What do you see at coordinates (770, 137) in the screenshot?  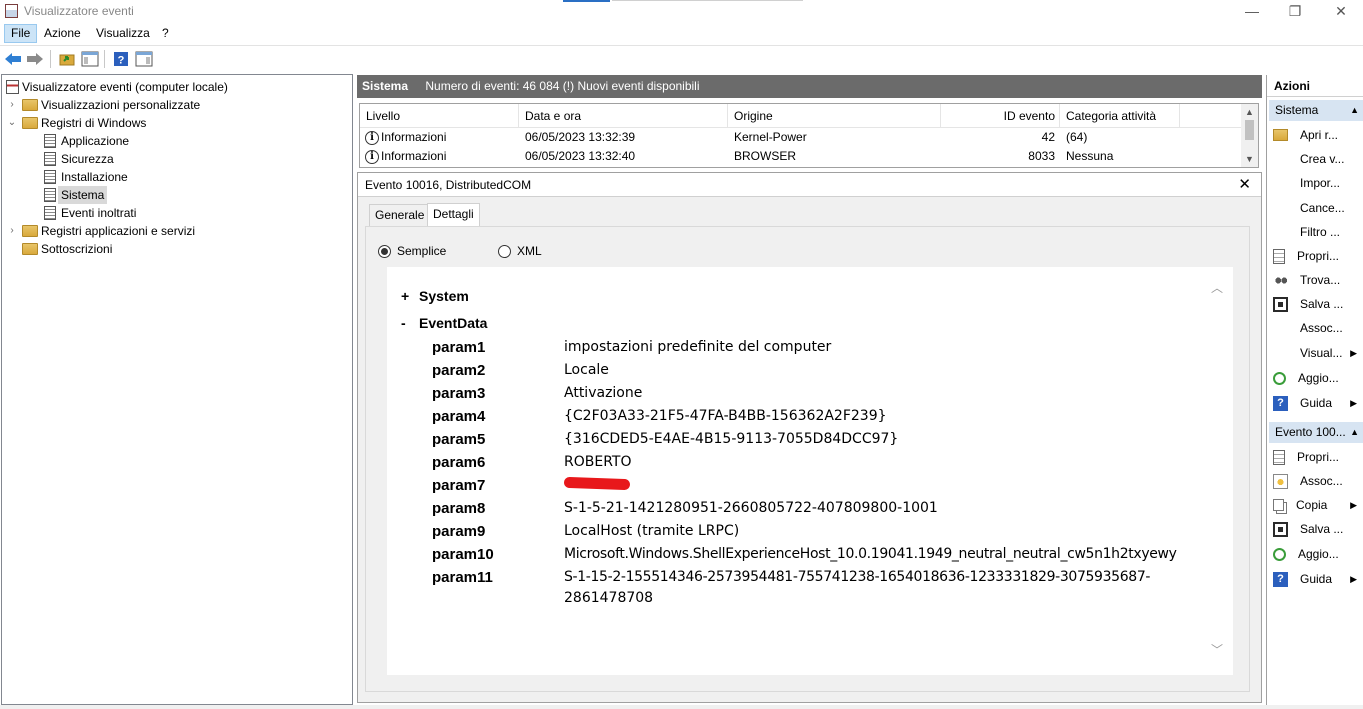 I see `cell-source: Kernel-Power` at bounding box center [770, 137].